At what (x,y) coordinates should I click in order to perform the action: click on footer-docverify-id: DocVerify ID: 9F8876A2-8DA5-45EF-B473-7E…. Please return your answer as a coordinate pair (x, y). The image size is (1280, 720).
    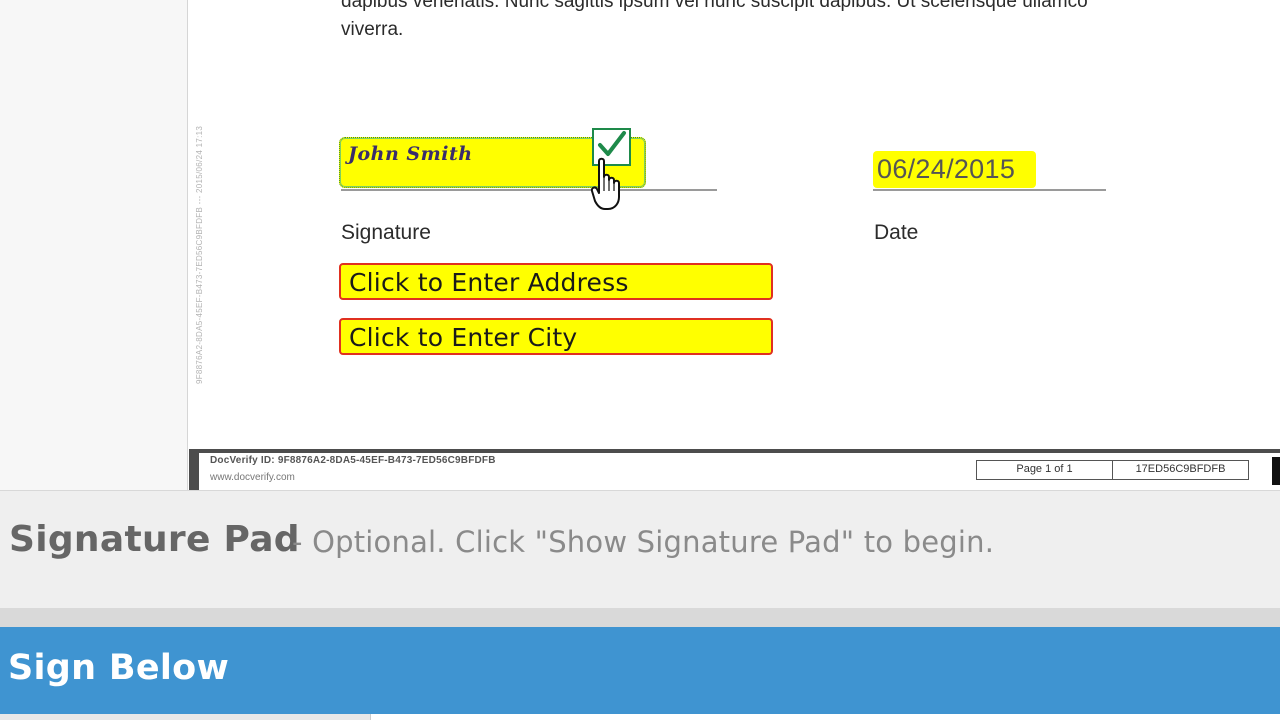
    Looking at the image, I should click on (353, 460).